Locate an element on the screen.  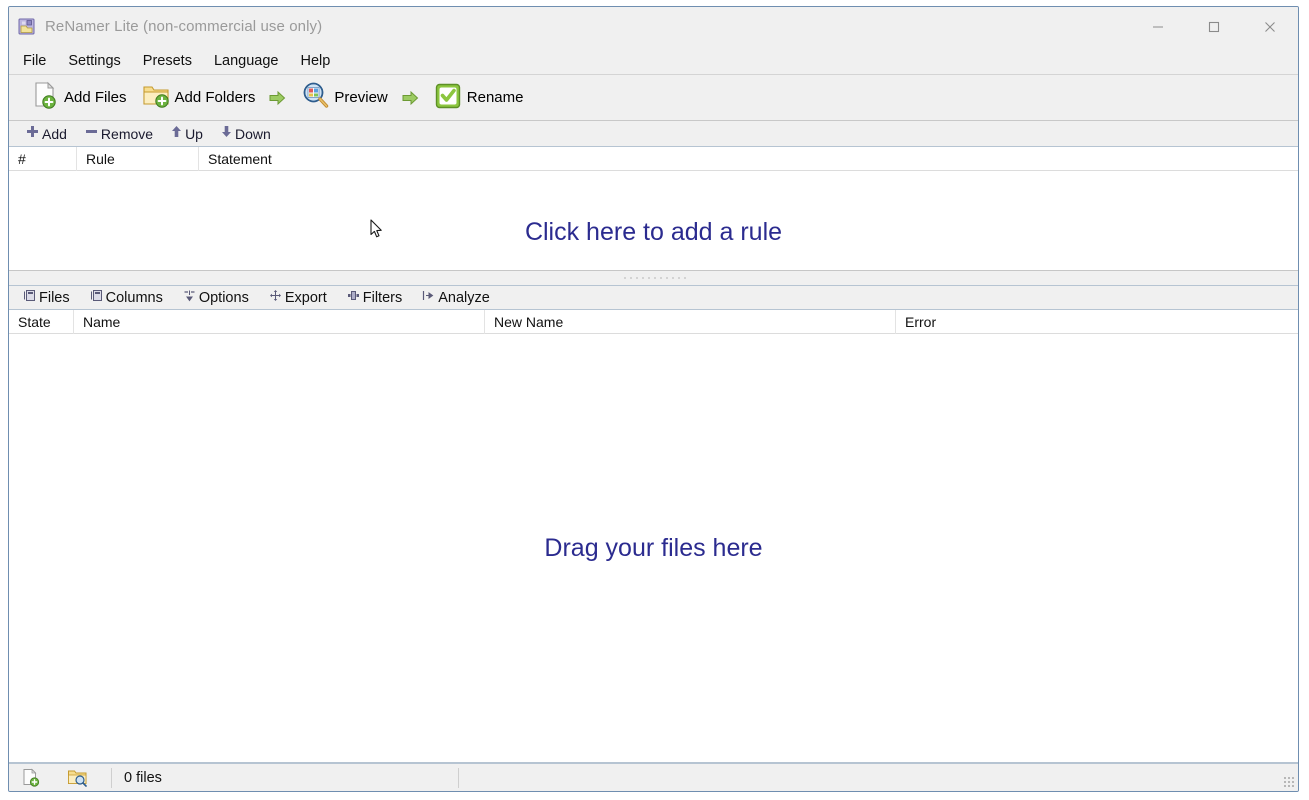
status-bar: 0 files is located at coordinates (653, 777).